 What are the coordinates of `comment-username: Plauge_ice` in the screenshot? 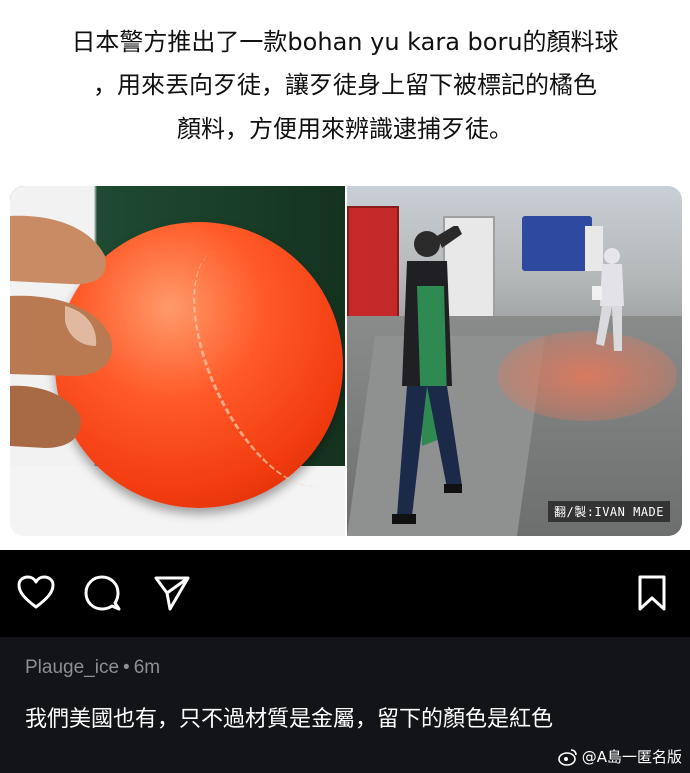 It's located at (72, 667).